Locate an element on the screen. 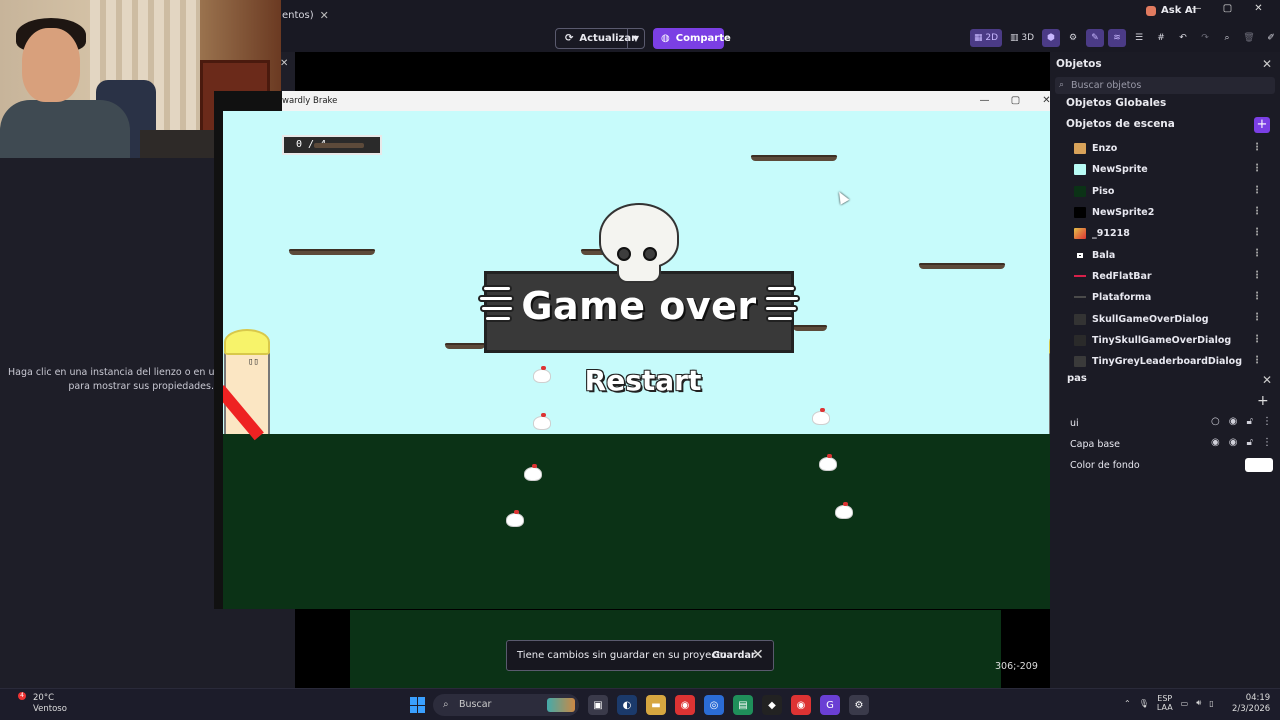 Image resolution: width=1280 pixels, height=720 pixels. battery-icon: ▯ is located at coordinates (1211, 703).